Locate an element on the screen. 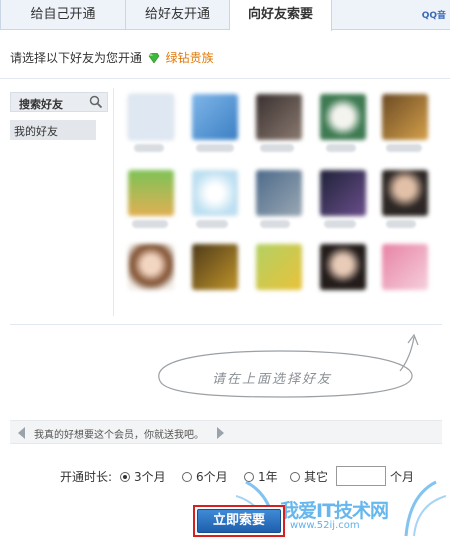  duration-label: 开通时长: is located at coordinates (86, 477).